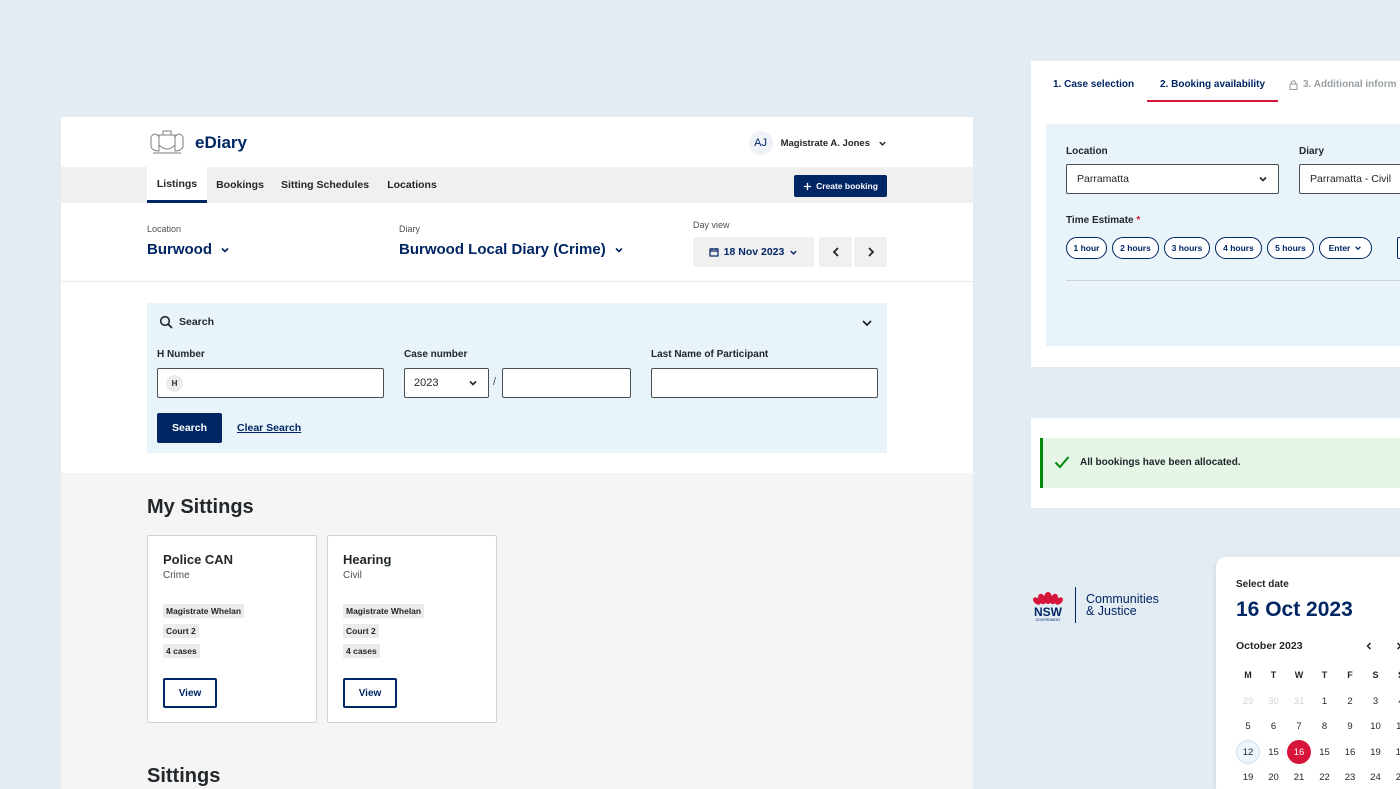 The height and width of the screenshot is (789, 1400). What do you see at coordinates (1325, 701) in the screenshot?
I see `calendar-day: 1` at bounding box center [1325, 701].